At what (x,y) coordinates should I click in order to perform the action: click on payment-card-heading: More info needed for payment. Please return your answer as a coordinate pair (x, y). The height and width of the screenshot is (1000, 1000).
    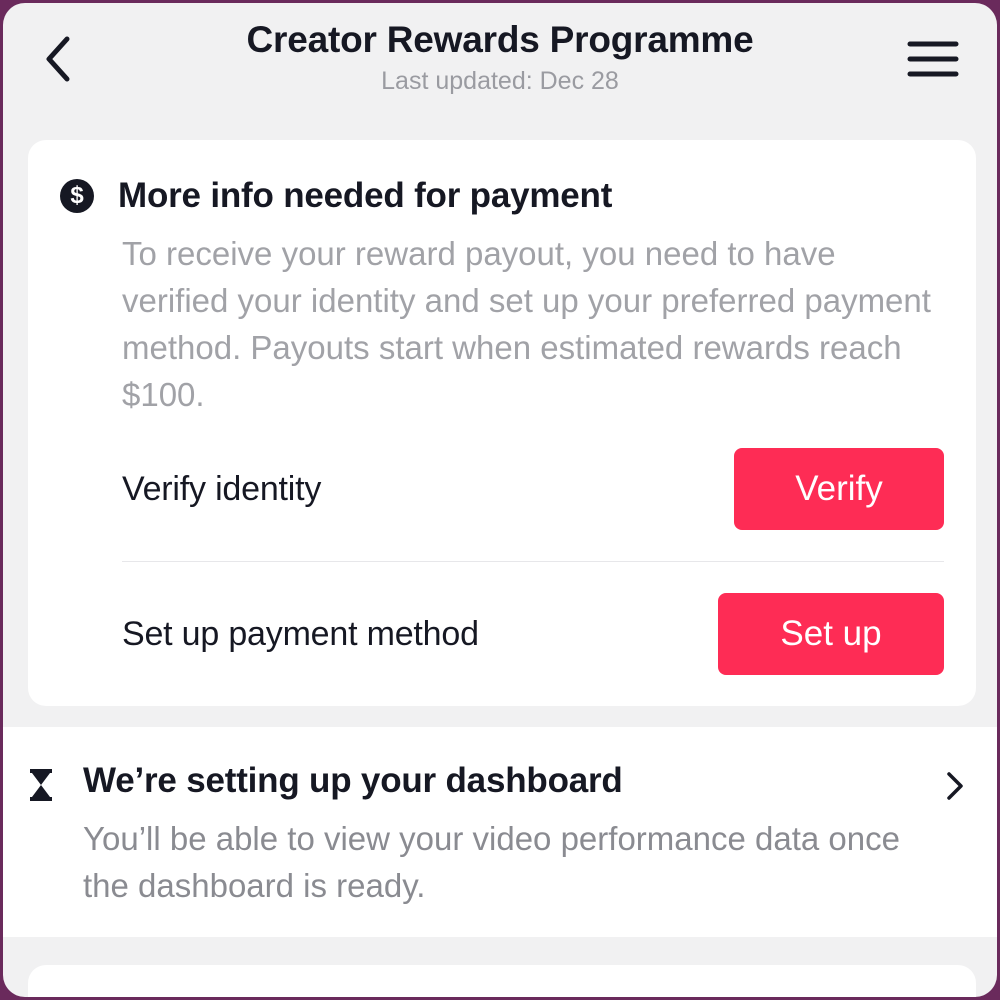
    Looking at the image, I should click on (365, 195).